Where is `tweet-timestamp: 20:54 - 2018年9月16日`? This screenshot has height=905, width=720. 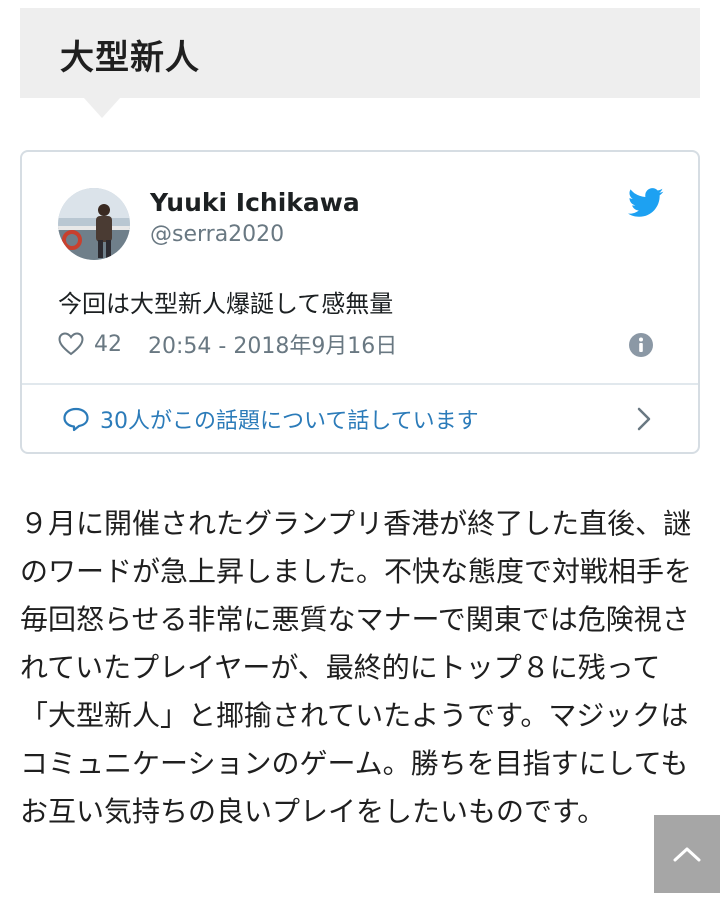
tweet-timestamp: 20:54 - 2018年9月16日 is located at coordinates (272, 344).